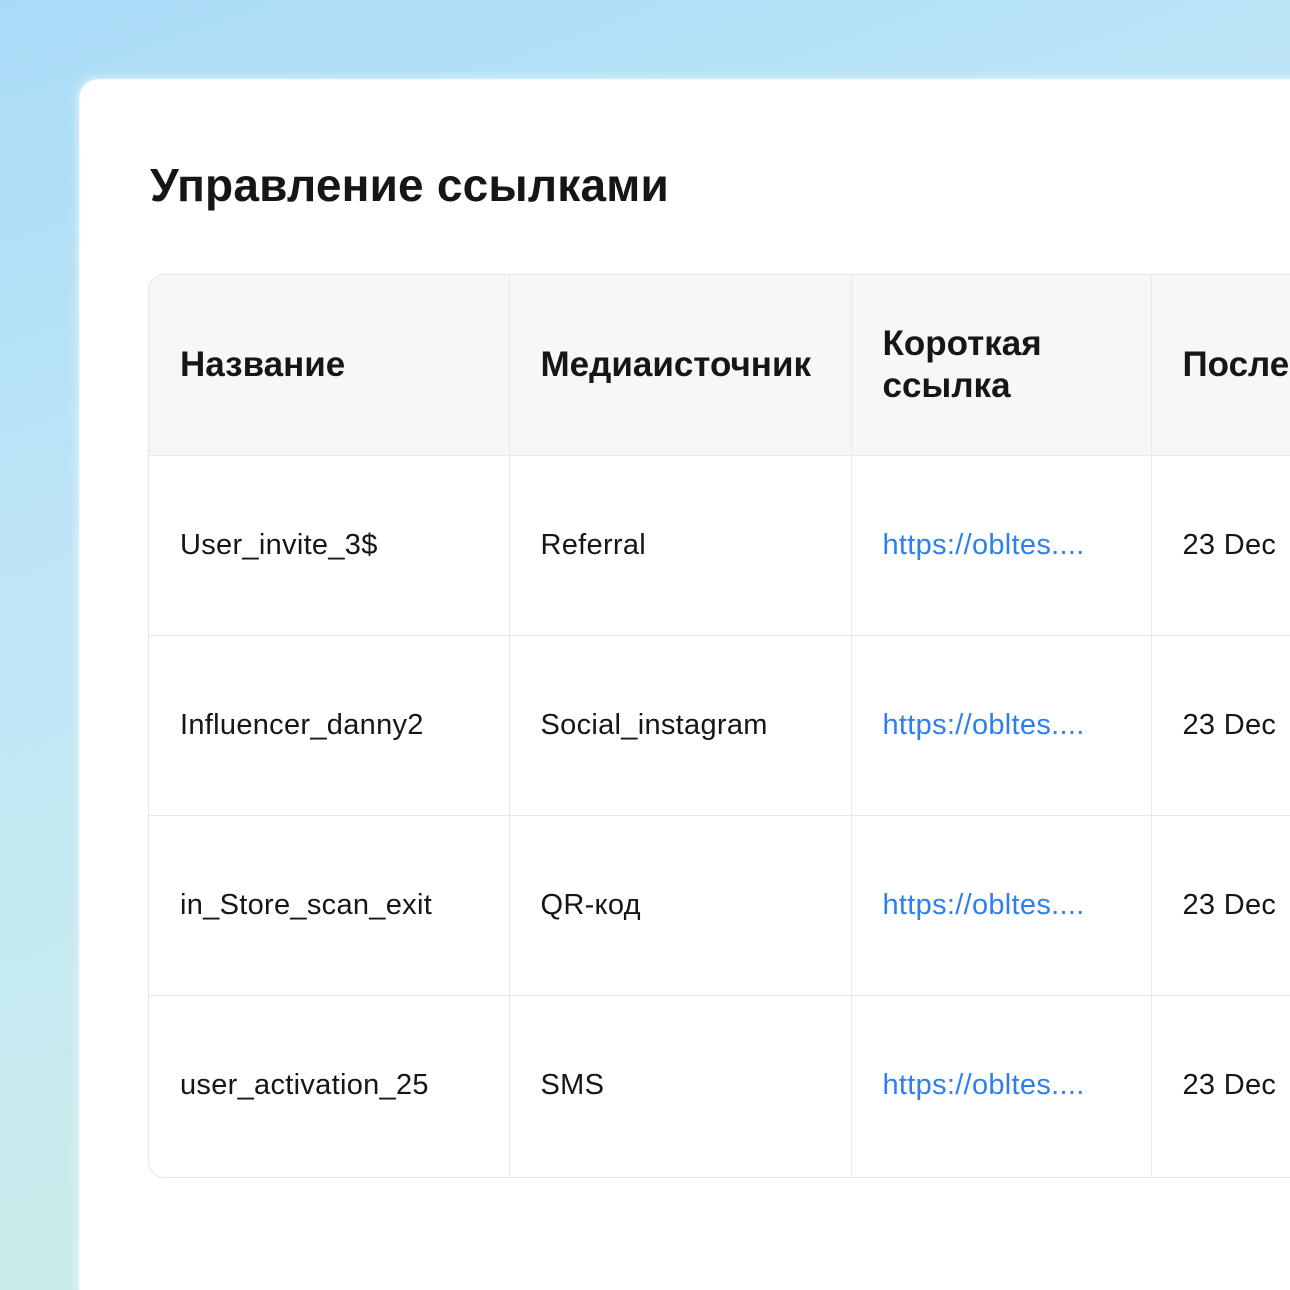 This screenshot has height=1290, width=1290. I want to click on column-header-short-link: Короткая ссылка, so click(1001, 365).